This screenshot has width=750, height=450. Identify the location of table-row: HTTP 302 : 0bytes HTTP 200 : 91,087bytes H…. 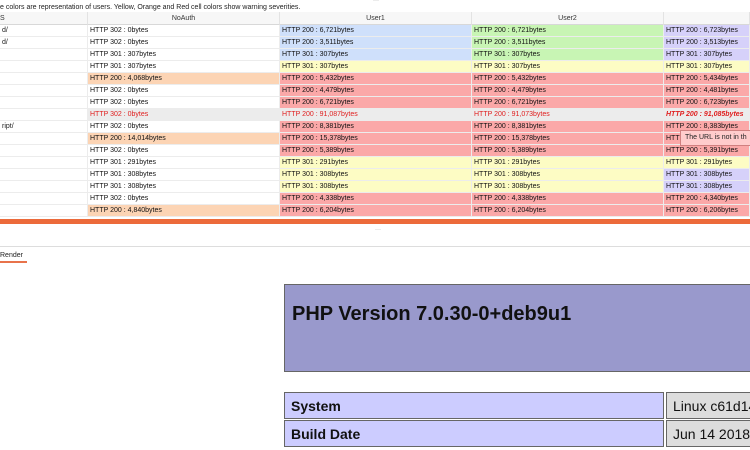
(375, 115).